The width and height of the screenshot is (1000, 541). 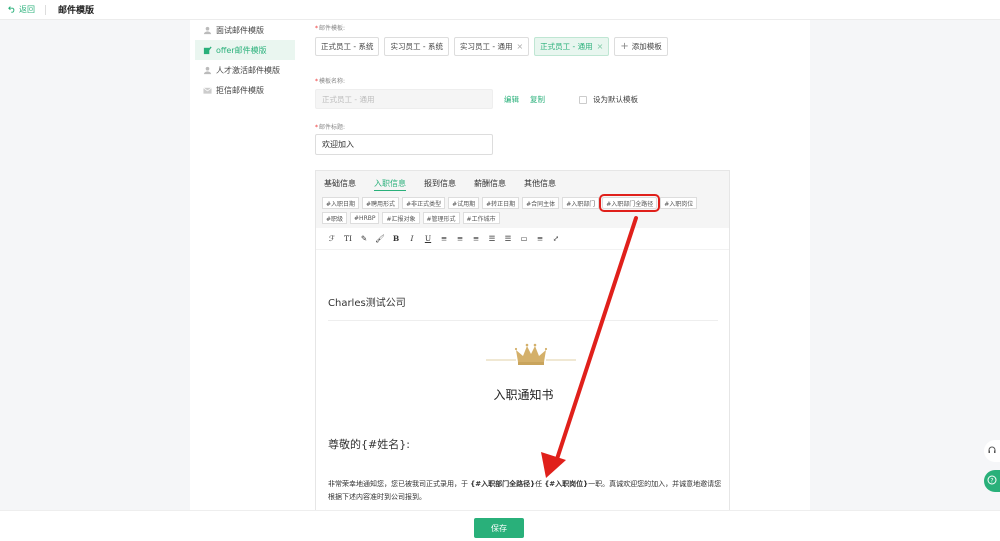 What do you see at coordinates (490, 183) in the screenshot?
I see `tab-salary-info: 薪酬信息` at bounding box center [490, 183].